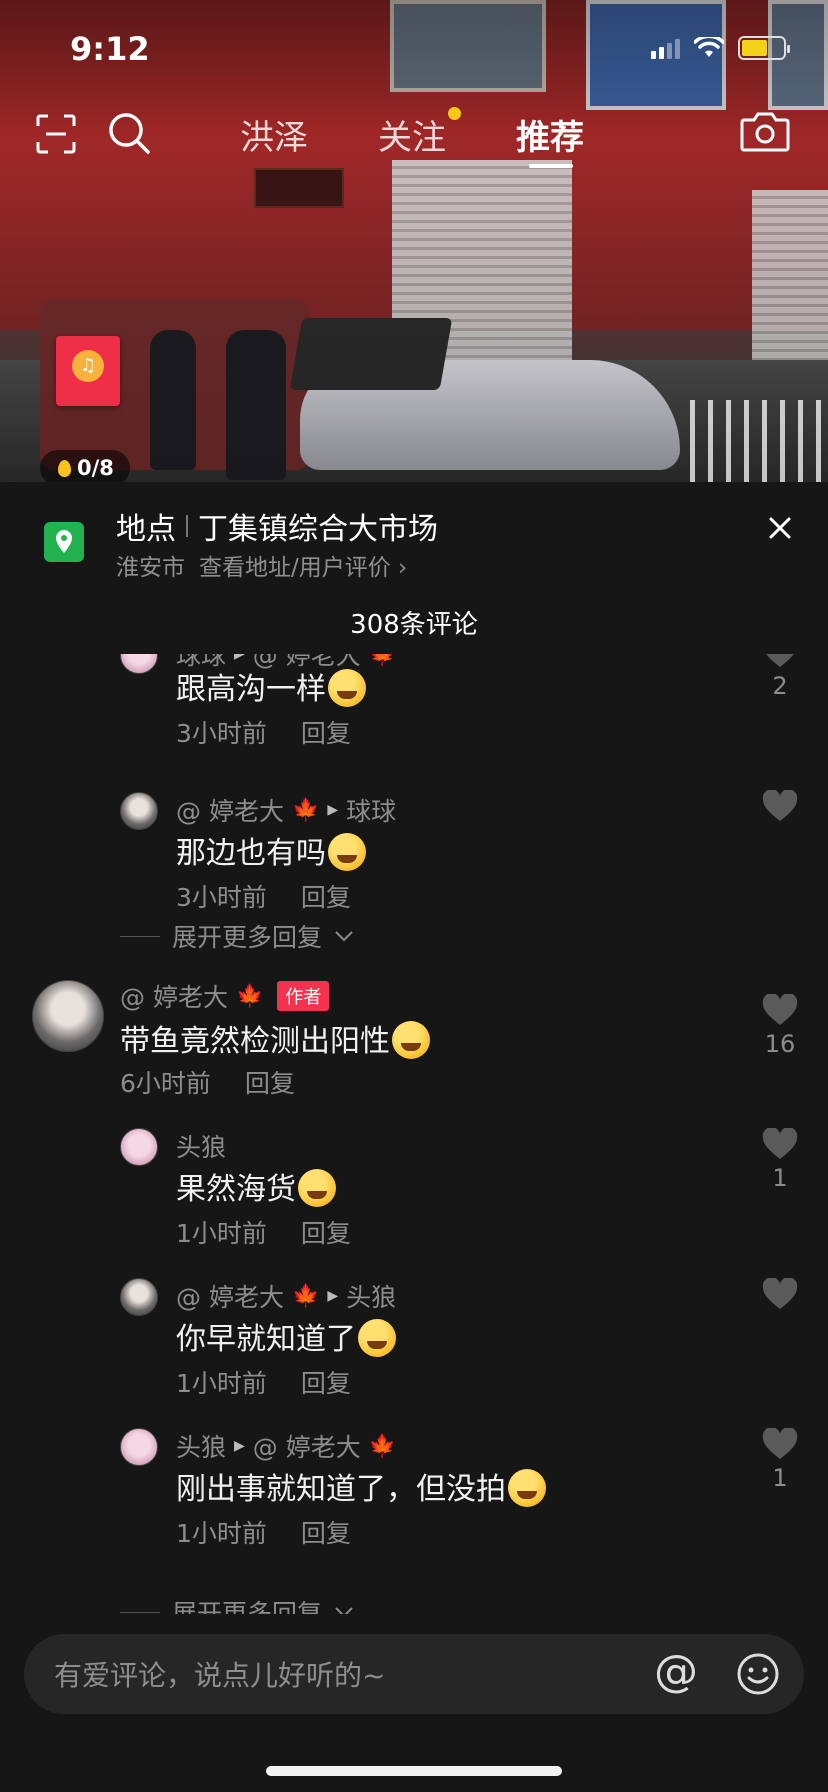 The height and width of the screenshot is (1792, 828). What do you see at coordinates (765, 131) in the screenshot?
I see `camera-icon` at bounding box center [765, 131].